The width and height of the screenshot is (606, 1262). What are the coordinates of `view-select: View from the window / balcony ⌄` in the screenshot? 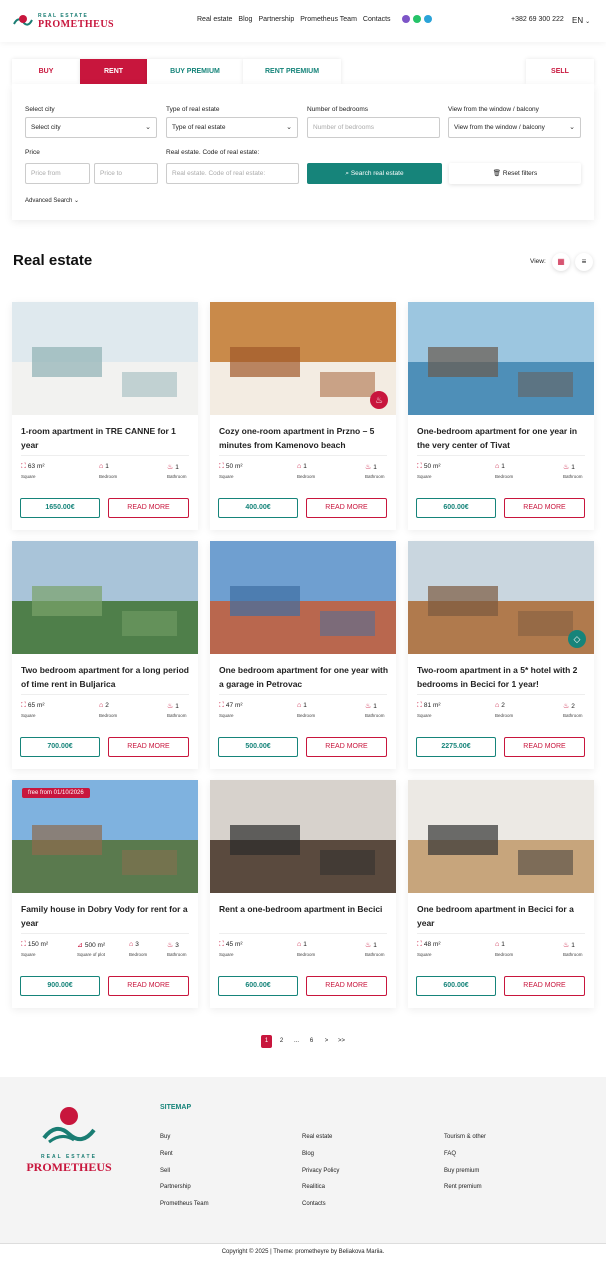 It's located at (514, 127).